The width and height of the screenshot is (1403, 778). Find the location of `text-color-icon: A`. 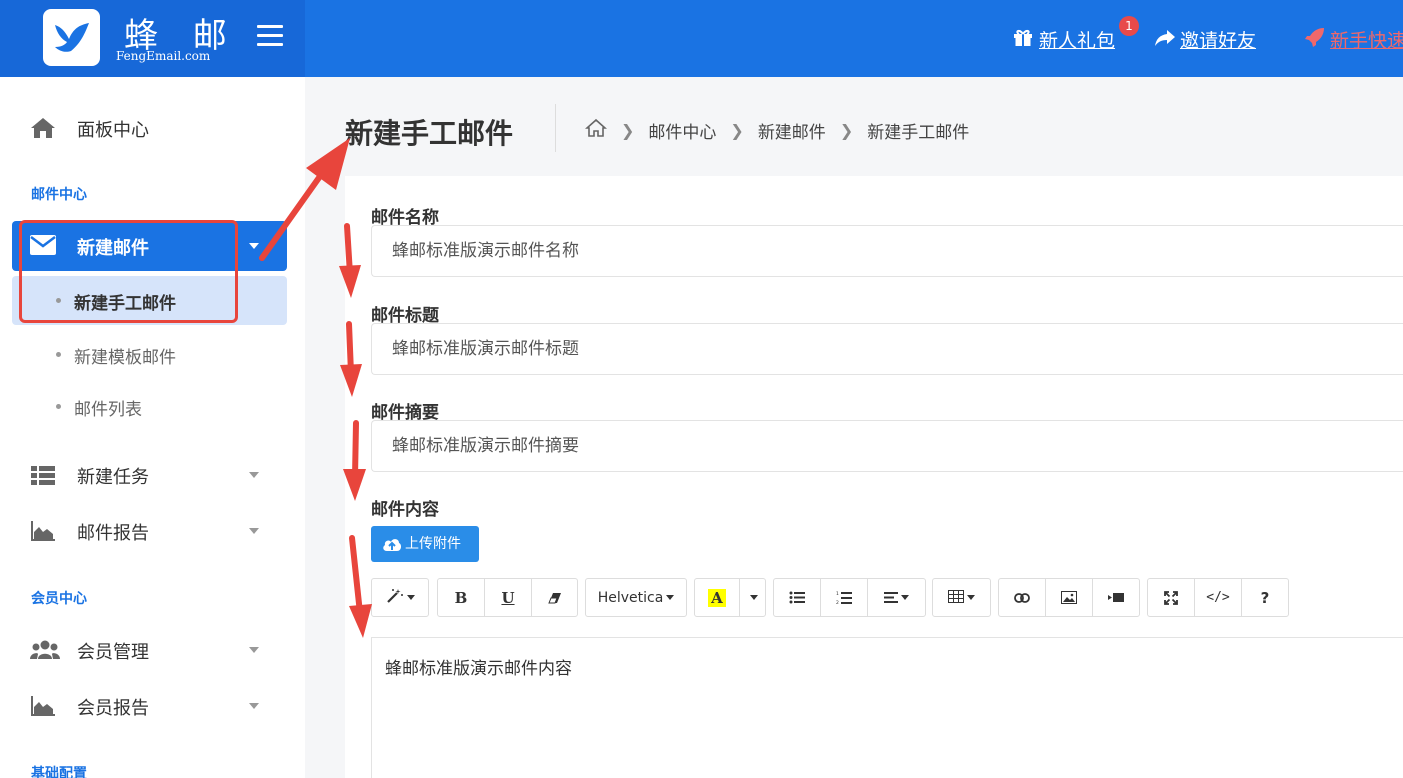

text-color-icon: A is located at coordinates (717, 597).